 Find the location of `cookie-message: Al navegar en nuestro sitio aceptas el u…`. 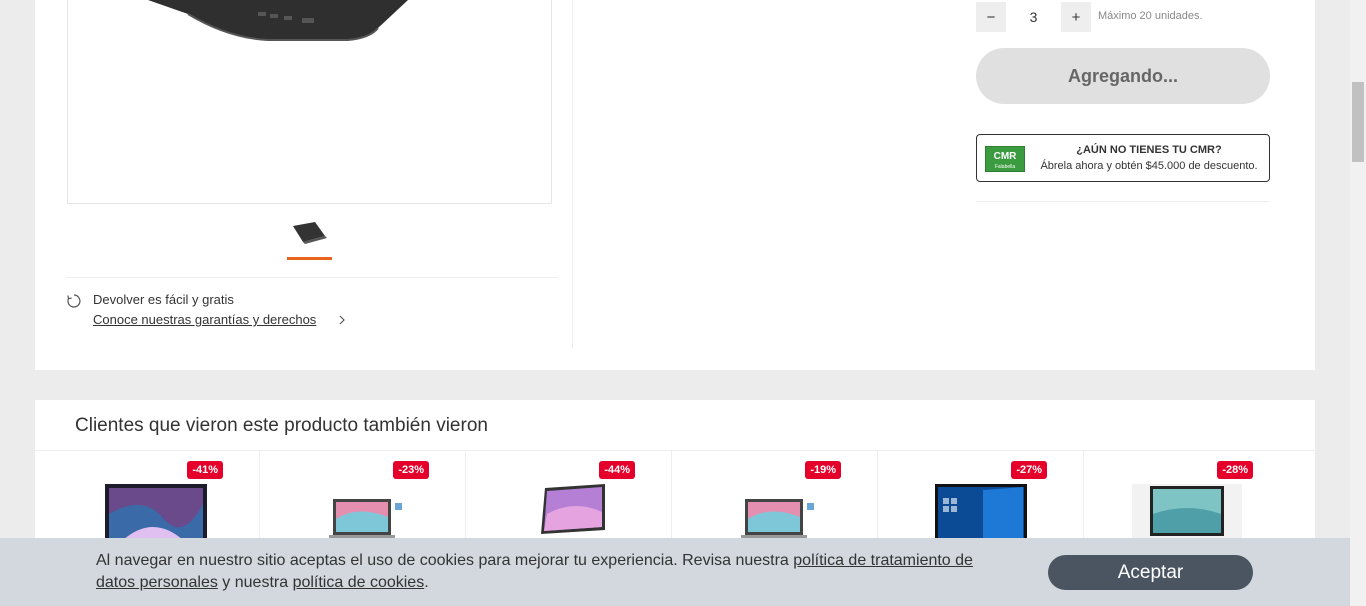

cookie-message: Al navegar en nuestro sitio aceptas el u… is located at coordinates (556, 572).